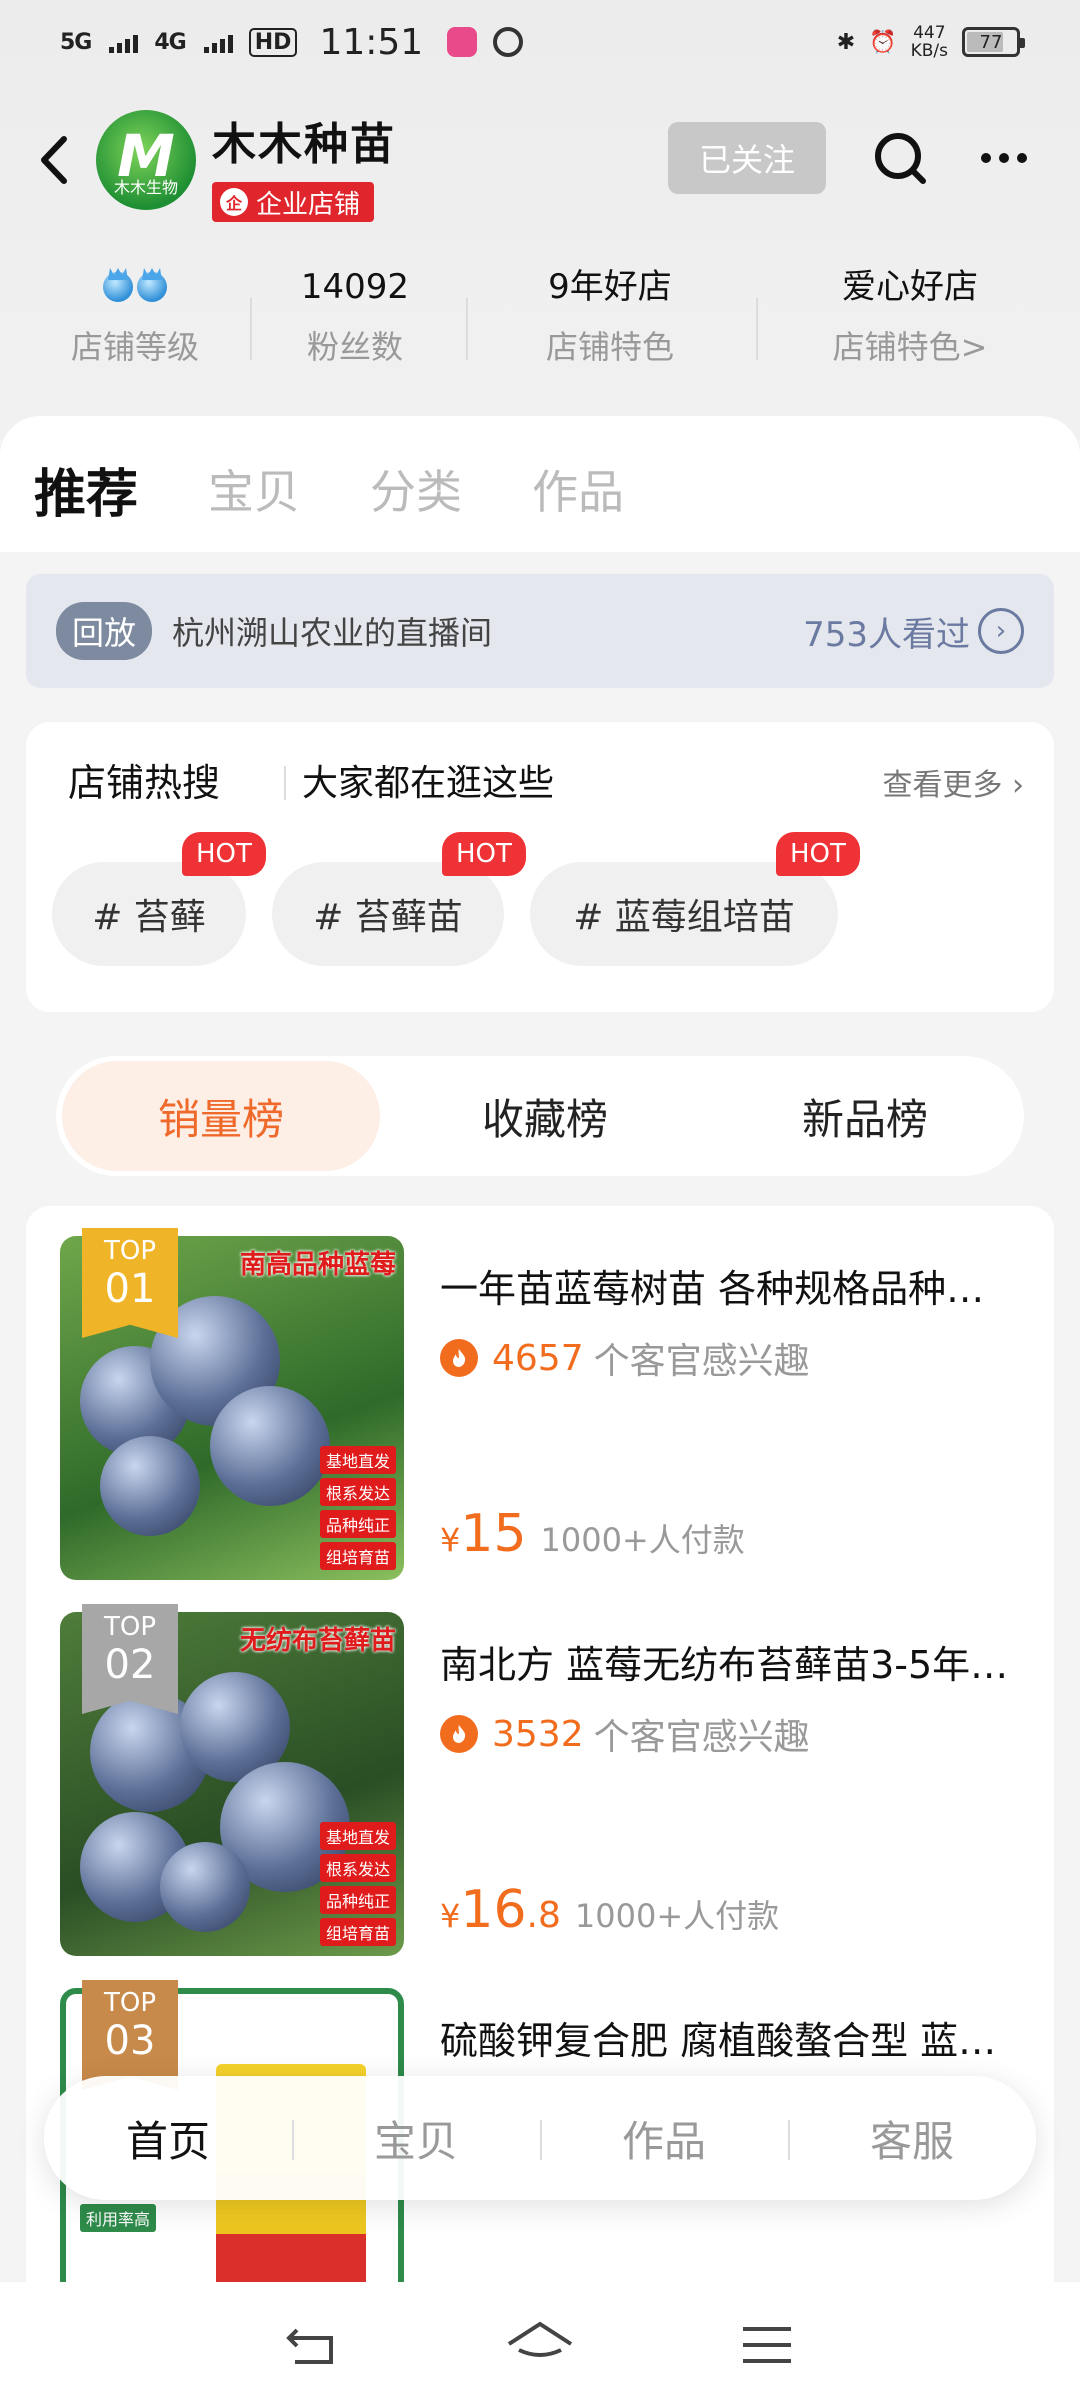 This screenshot has height=2408, width=1080. Describe the element at coordinates (130, 1289) in the screenshot. I see `rank-number: 01` at that location.